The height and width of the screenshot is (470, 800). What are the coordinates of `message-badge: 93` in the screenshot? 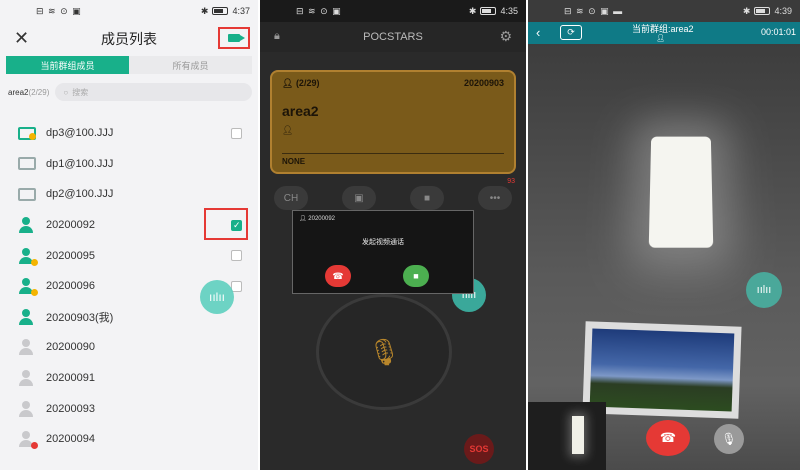 It's located at (511, 181).